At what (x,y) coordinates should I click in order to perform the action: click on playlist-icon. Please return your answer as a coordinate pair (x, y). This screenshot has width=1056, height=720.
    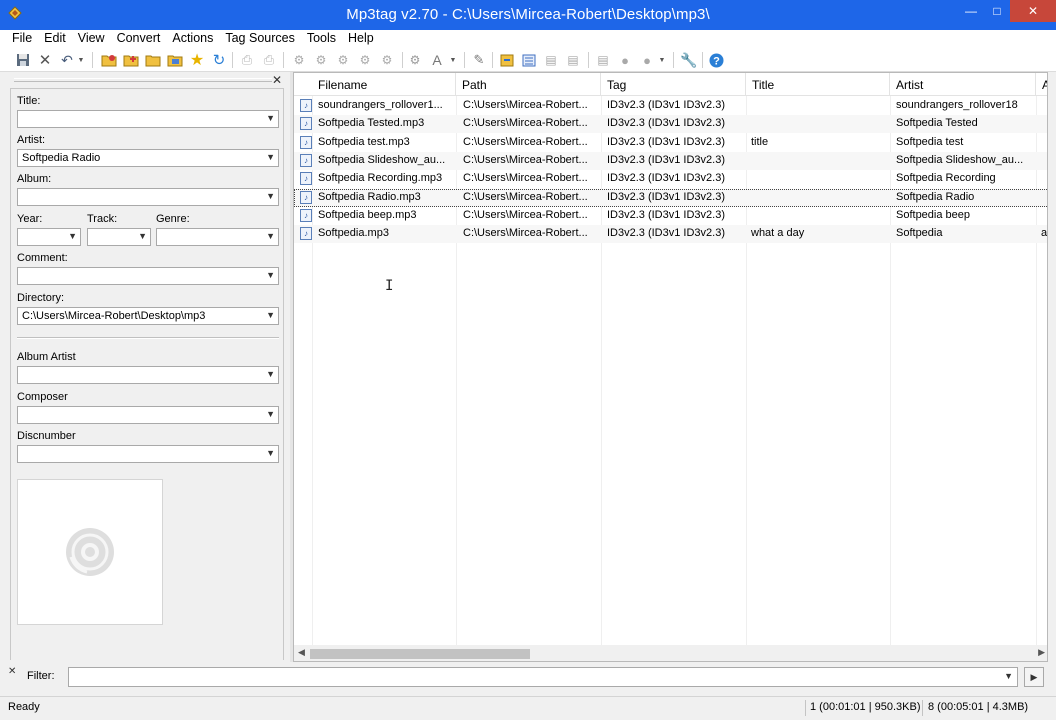
    Looking at the image, I should click on (529, 60).